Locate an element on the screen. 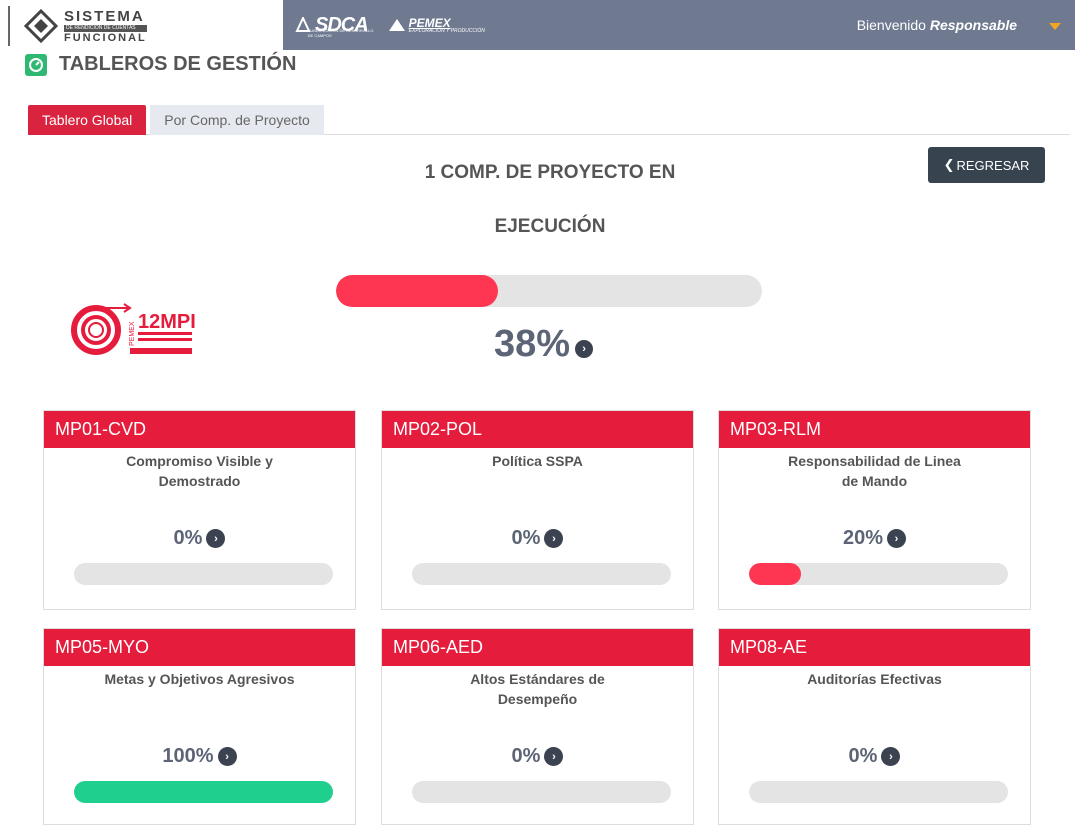  mp-card-code: MP05-MYO is located at coordinates (199, 647).